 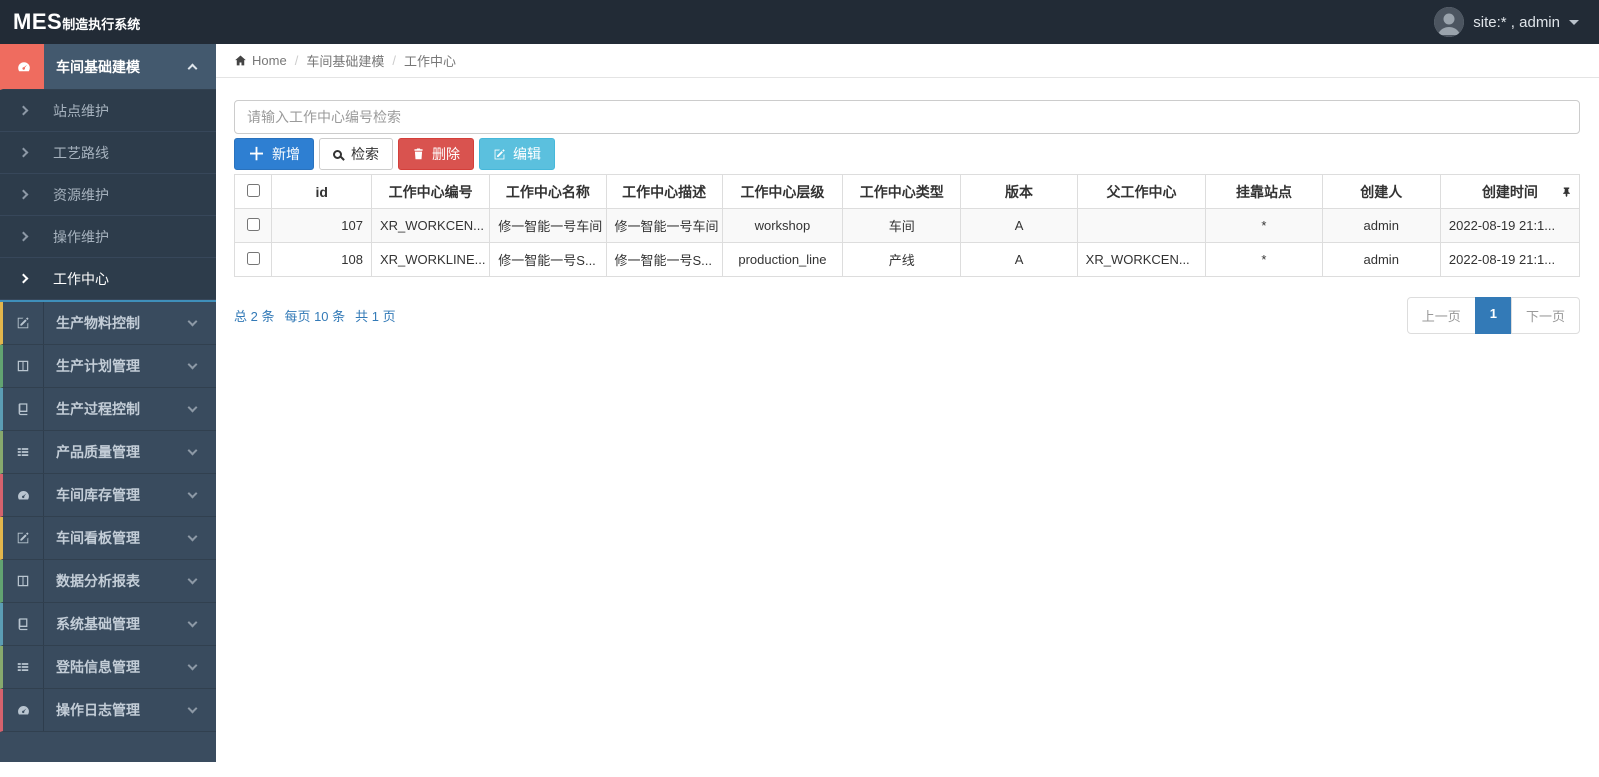 I want to click on plus-icon: ＋, so click(x=256, y=154).